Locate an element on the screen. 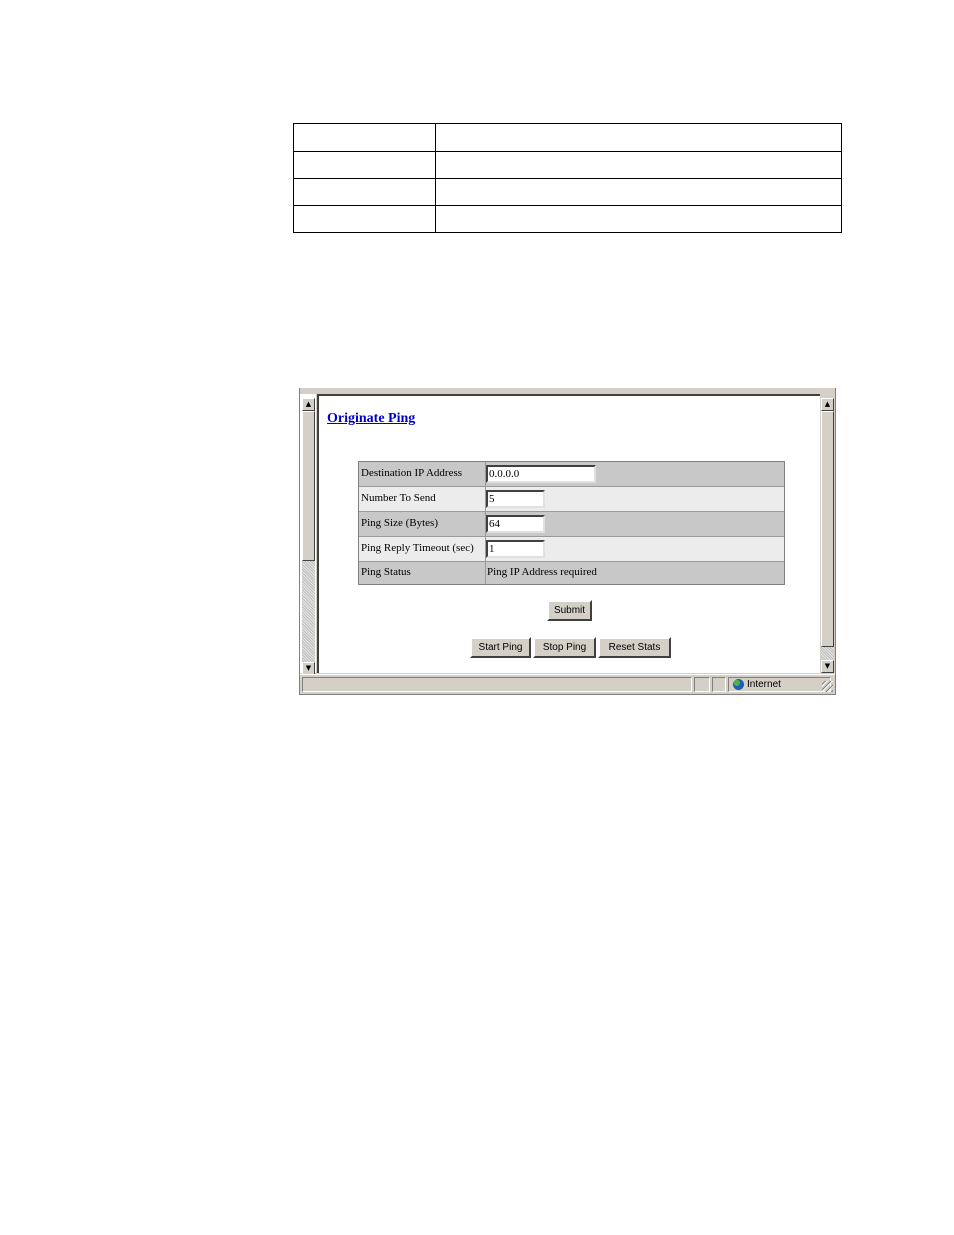 The height and width of the screenshot is (1235, 954). form-row-count: Number To Send 5 is located at coordinates (571, 499).